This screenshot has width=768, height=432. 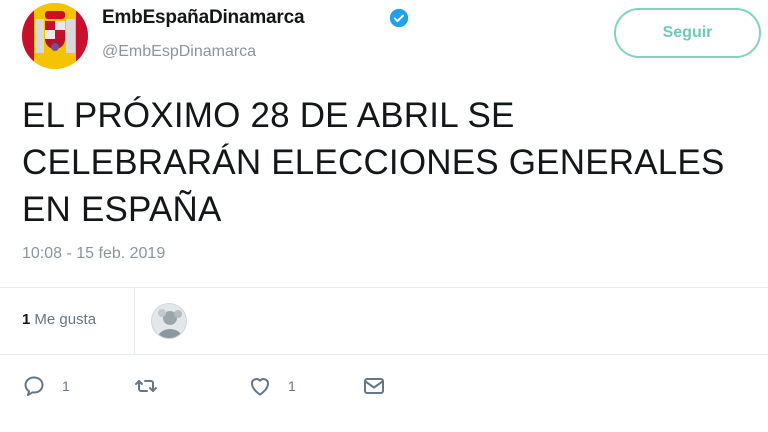 I want to click on retweet-button, so click(x=154, y=386).